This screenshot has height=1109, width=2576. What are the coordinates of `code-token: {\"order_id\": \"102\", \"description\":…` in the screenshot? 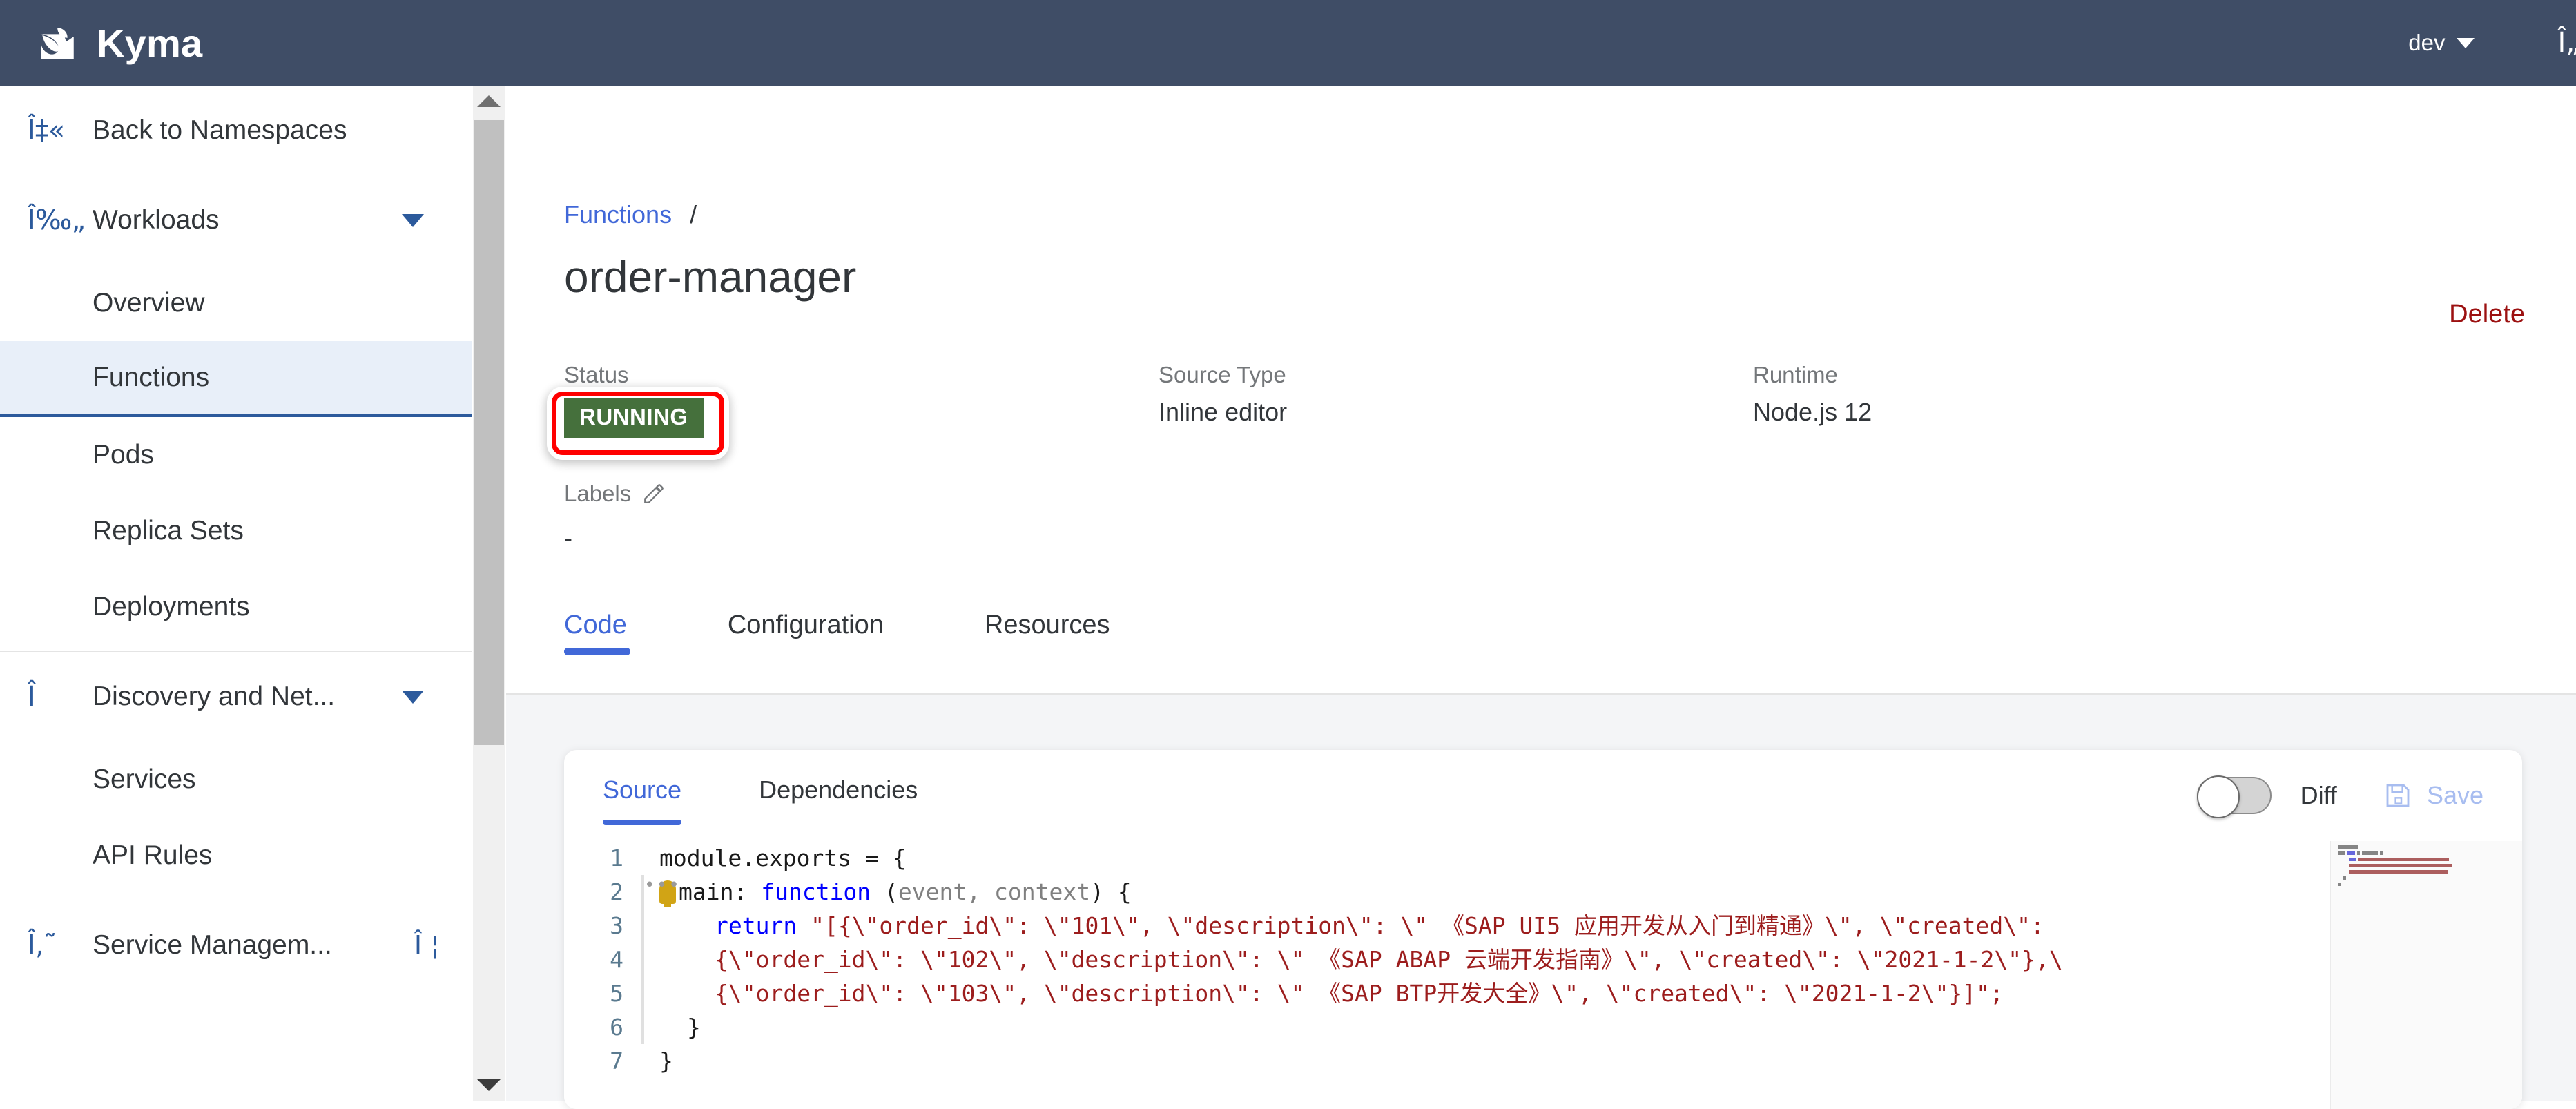 It's located at (1389, 959).